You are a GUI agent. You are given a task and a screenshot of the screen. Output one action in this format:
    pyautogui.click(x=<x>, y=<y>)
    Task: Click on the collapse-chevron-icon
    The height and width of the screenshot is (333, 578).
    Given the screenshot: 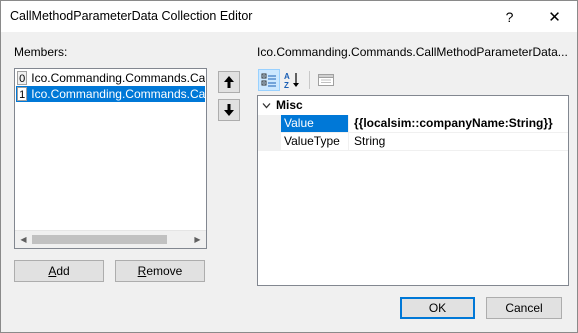 What is the action you would take?
    pyautogui.click(x=266, y=105)
    